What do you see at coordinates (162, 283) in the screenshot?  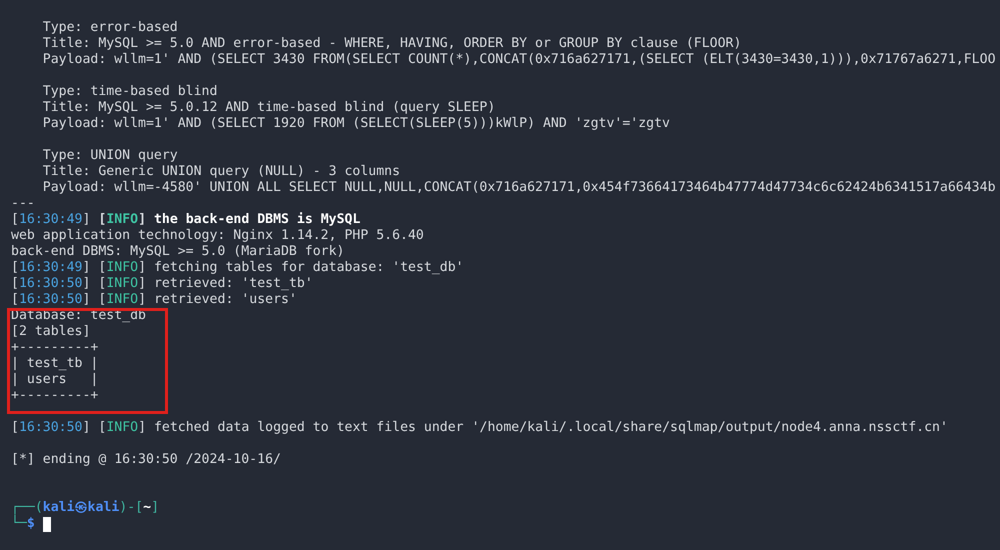 I see `log-line: [16:30:50] [INFO] retrieved: 'test_tb'` at bounding box center [162, 283].